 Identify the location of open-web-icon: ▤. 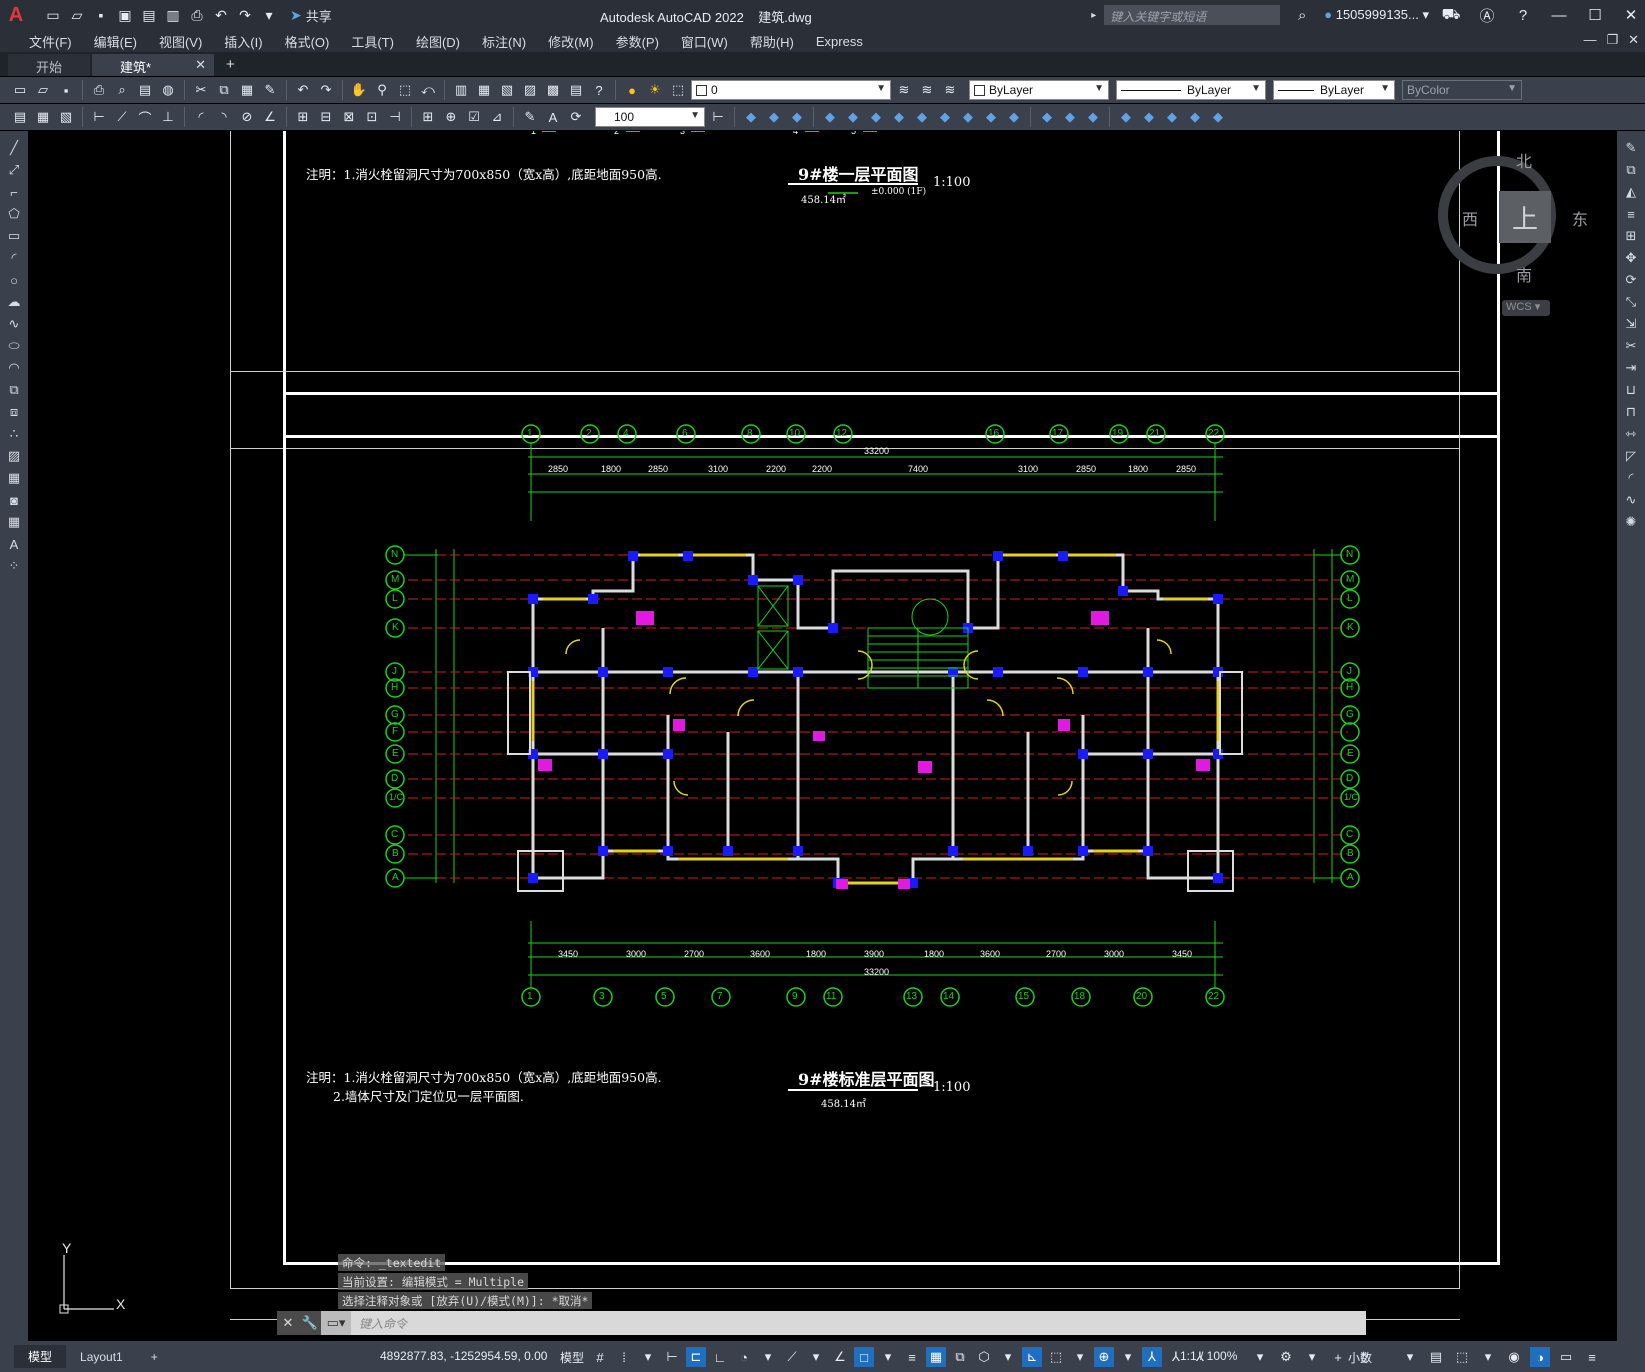
(149, 15).